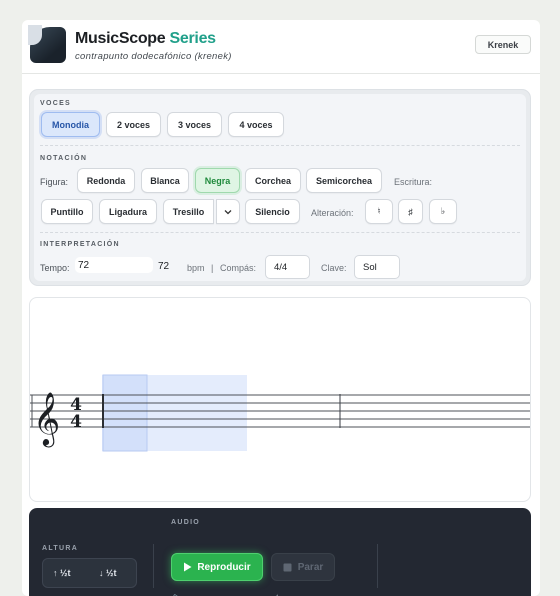 Image resolution: width=560 pixels, height=596 pixels. Describe the element at coordinates (67, 211) in the screenshot. I see `puntillo-button: Puntillo` at that location.